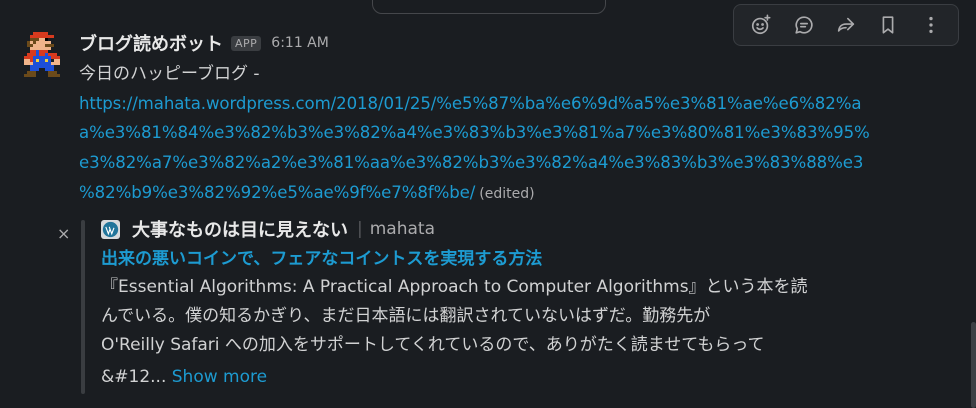 Image resolution: width=976 pixels, height=408 pixels. What do you see at coordinates (240, 229) in the screenshot?
I see `attachment-site-title: 大事なものは目に見えない` at bounding box center [240, 229].